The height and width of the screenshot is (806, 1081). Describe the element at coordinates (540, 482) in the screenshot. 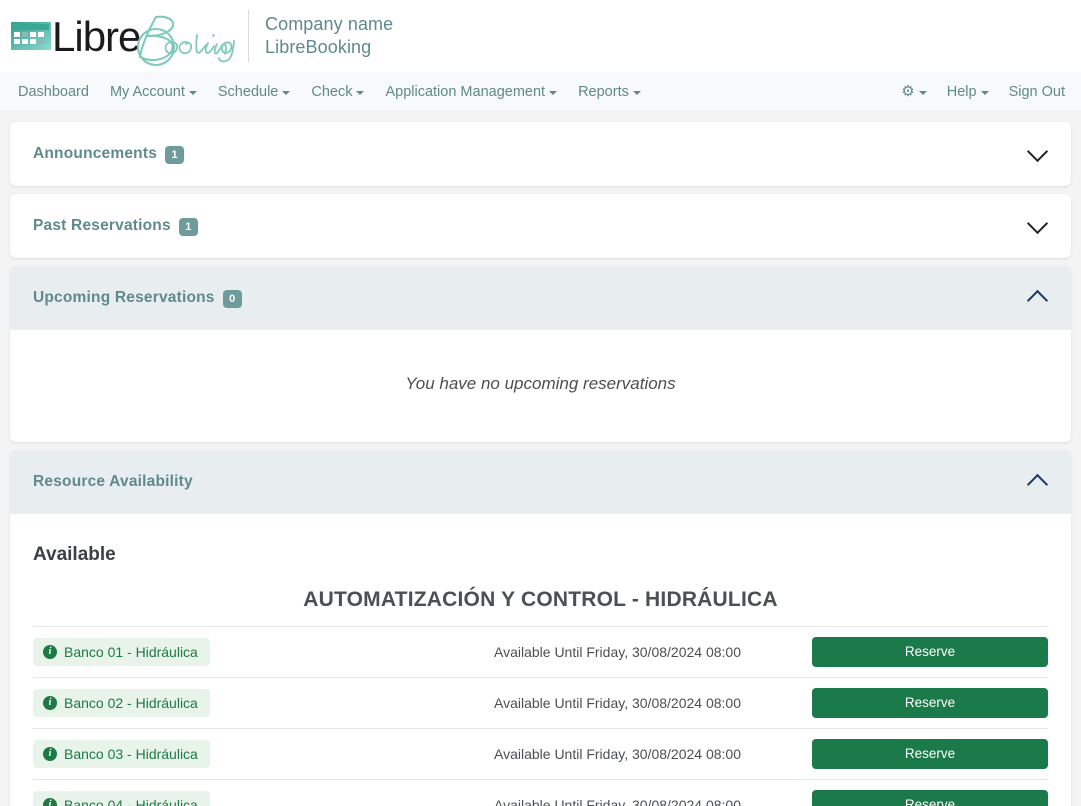

I see `panel-header-resource-availability: Resource Availability` at that location.